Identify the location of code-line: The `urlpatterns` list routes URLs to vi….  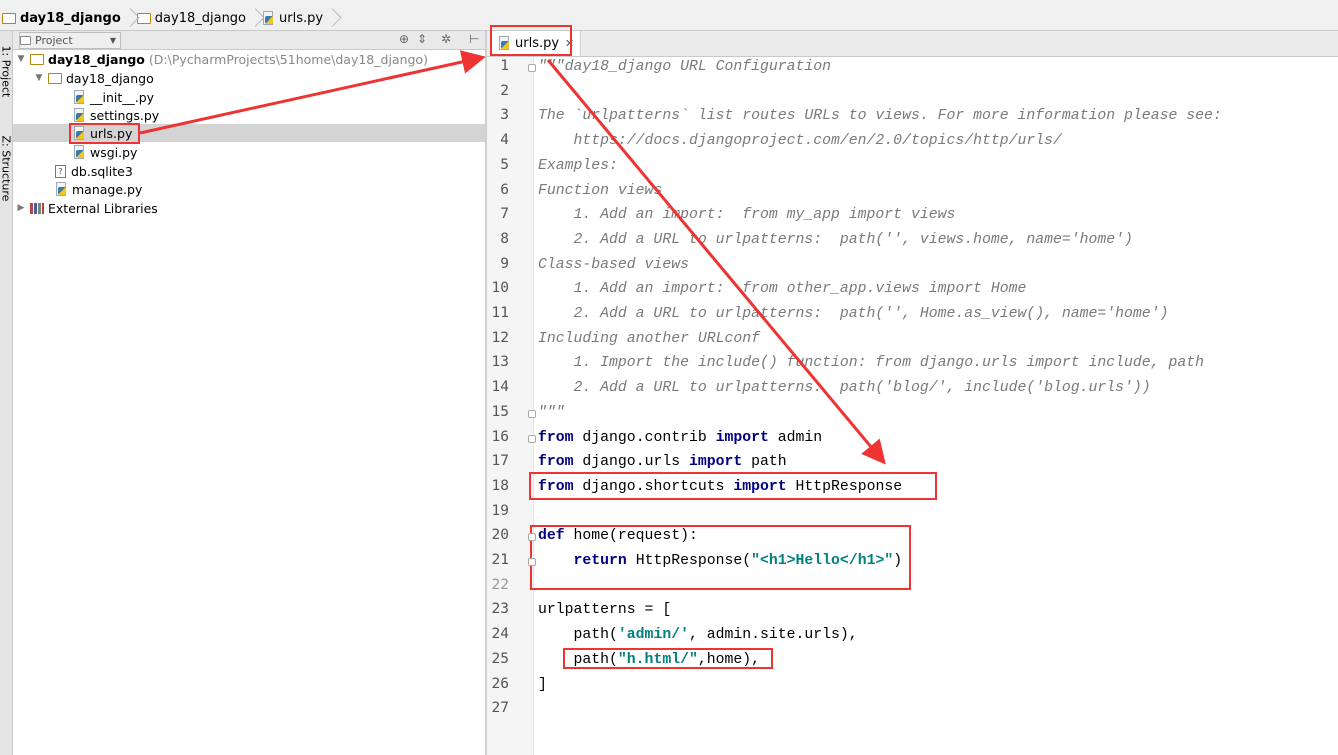
(880, 116).